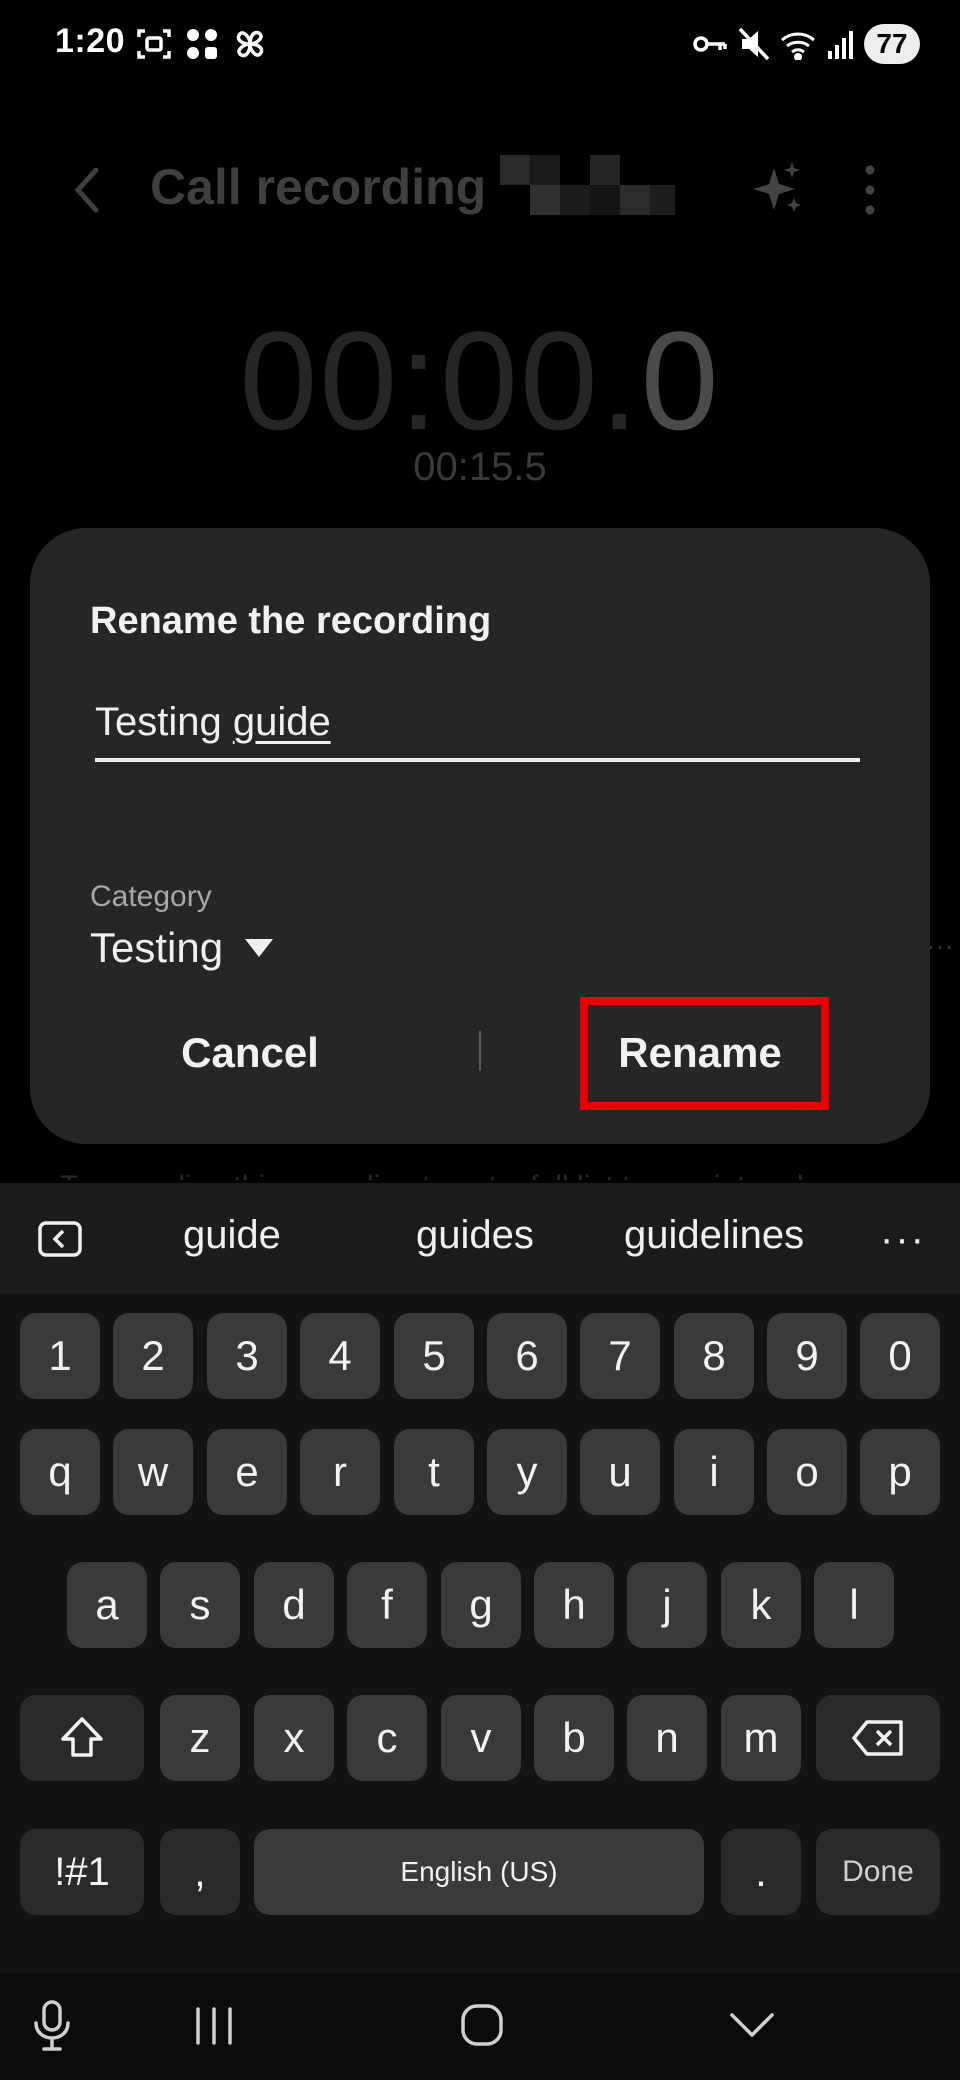 The height and width of the screenshot is (2080, 960). Describe the element at coordinates (250, 1053) in the screenshot. I see `cancel-button: Cancel` at that location.